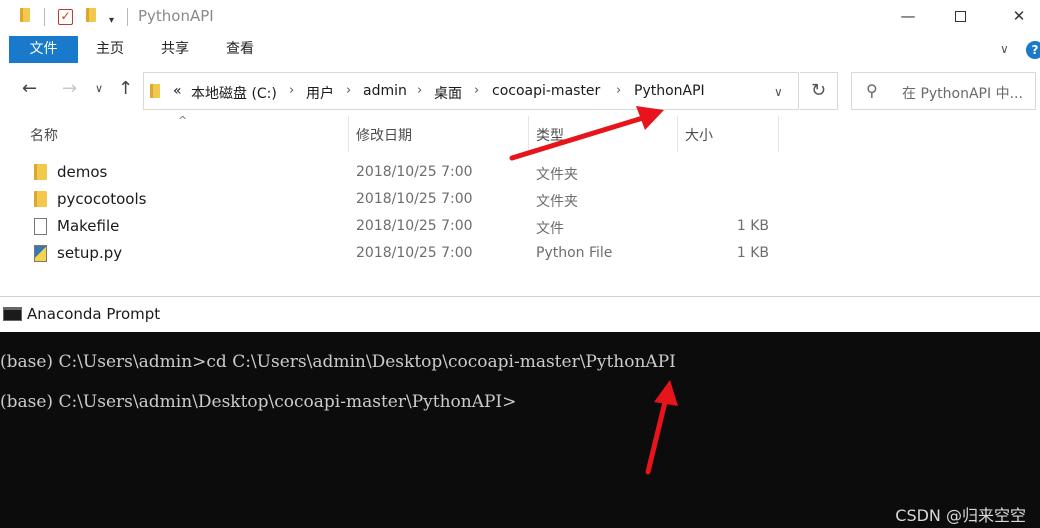 Image resolution: width=1040 pixels, height=528 pixels. What do you see at coordinates (385, 91) in the screenshot?
I see `breadcrumb-admin: admin` at bounding box center [385, 91].